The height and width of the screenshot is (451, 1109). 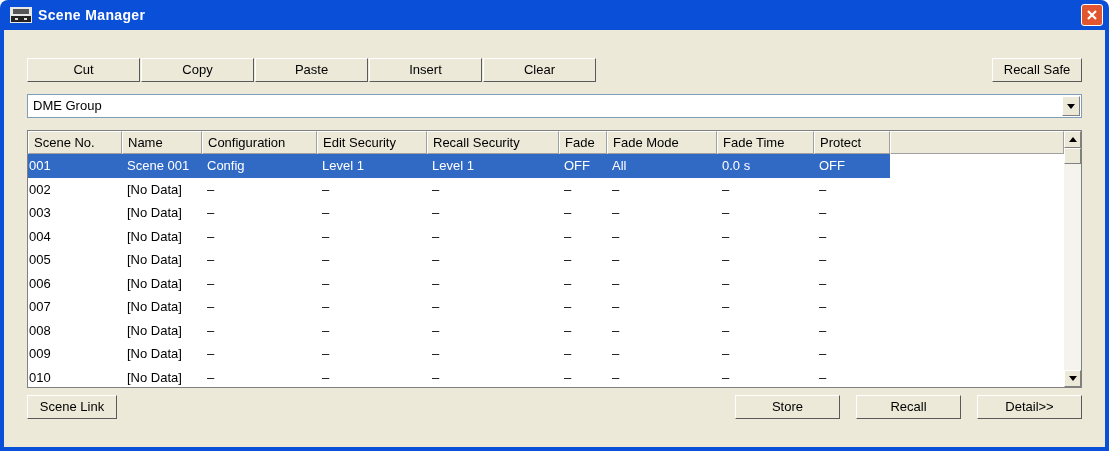 What do you see at coordinates (372, 142) in the screenshot?
I see `column-header: Edit Security` at bounding box center [372, 142].